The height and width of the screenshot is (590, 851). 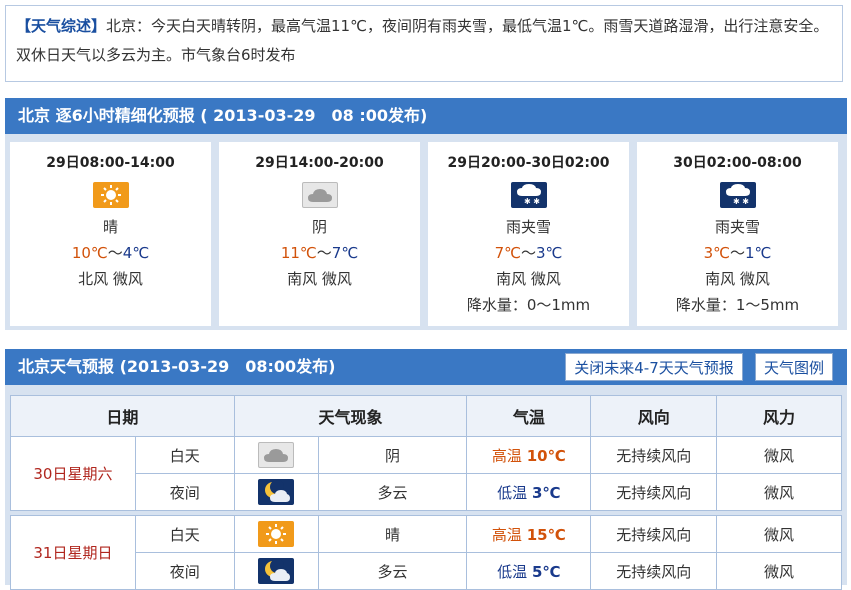 I want to click on card-low-temp: 7℃, so click(x=345, y=253).